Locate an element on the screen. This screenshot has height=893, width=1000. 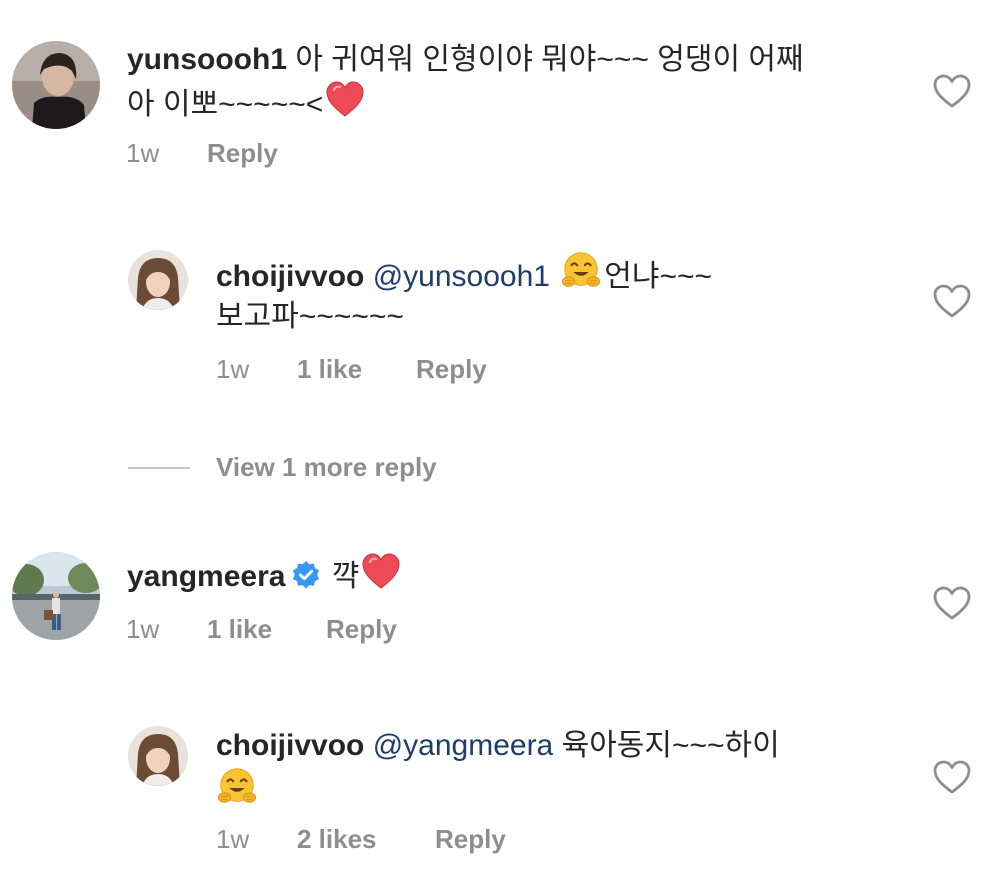
avatar-yangmeera is located at coordinates (56, 596).